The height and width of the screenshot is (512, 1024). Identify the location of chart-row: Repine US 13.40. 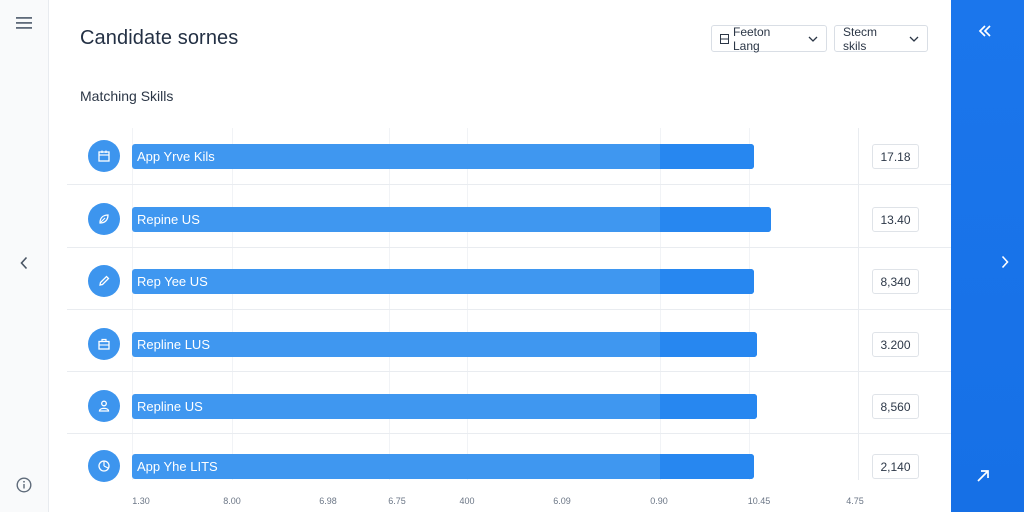
(500, 219).